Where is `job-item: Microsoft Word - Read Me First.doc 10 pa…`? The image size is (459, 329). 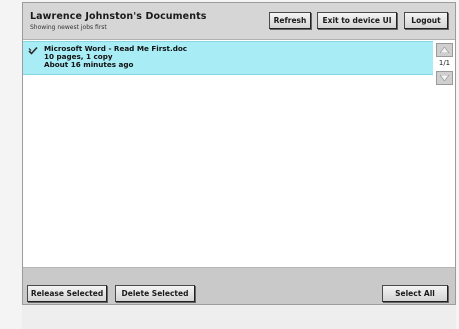 job-item: Microsoft Word - Read Me First.doc 10 pa… is located at coordinates (228, 58).